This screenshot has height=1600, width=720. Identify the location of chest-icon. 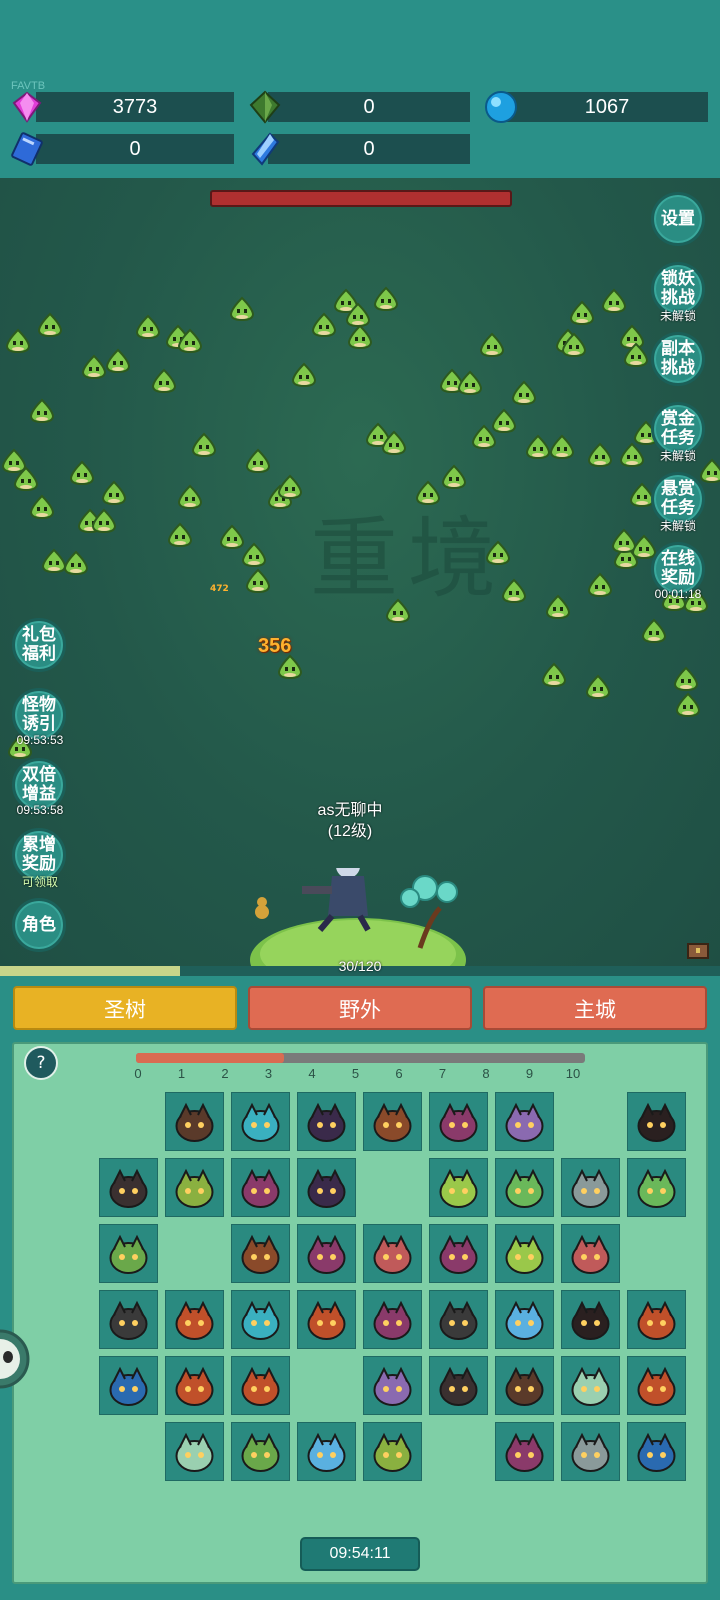
(698, 950).